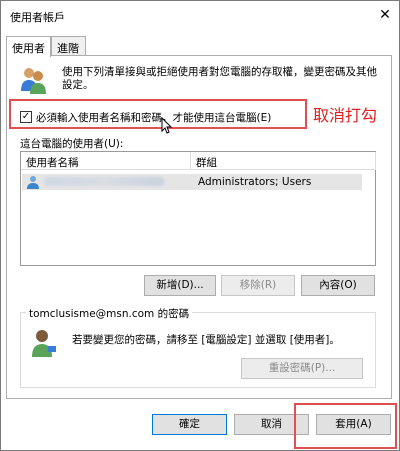 The height and width of the screenshot is (451, 400). What do you see at coordinates (255, 182) in the screenshot?
I see `row-group-cell: Administrators; Users` at bounding box center [255, 182].